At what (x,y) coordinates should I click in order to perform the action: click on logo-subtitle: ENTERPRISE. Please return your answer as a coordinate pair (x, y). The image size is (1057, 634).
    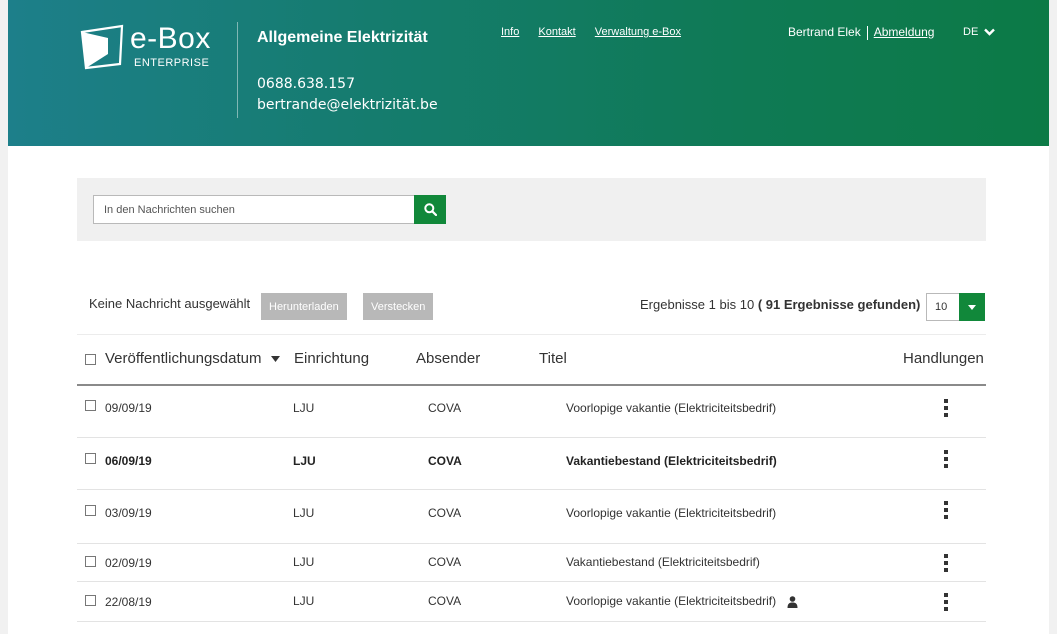
    Looking at the image, I should click on (172, 63).